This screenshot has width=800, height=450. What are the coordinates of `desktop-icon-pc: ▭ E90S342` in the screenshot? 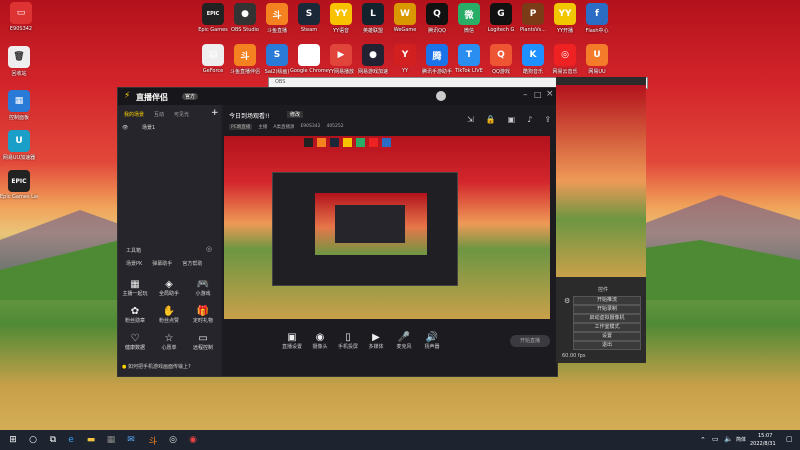 It's located at (21, 17).